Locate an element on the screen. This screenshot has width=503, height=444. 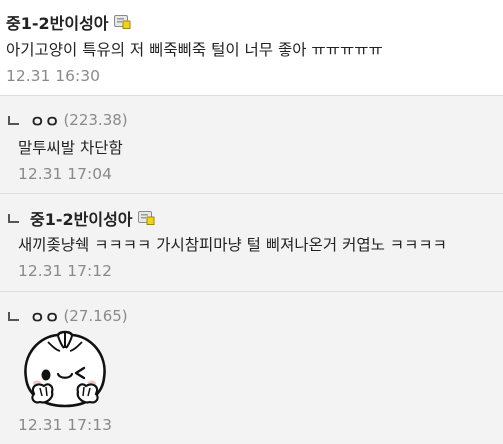
comment-ip: (27.165) is located at coordinates (95, 316).